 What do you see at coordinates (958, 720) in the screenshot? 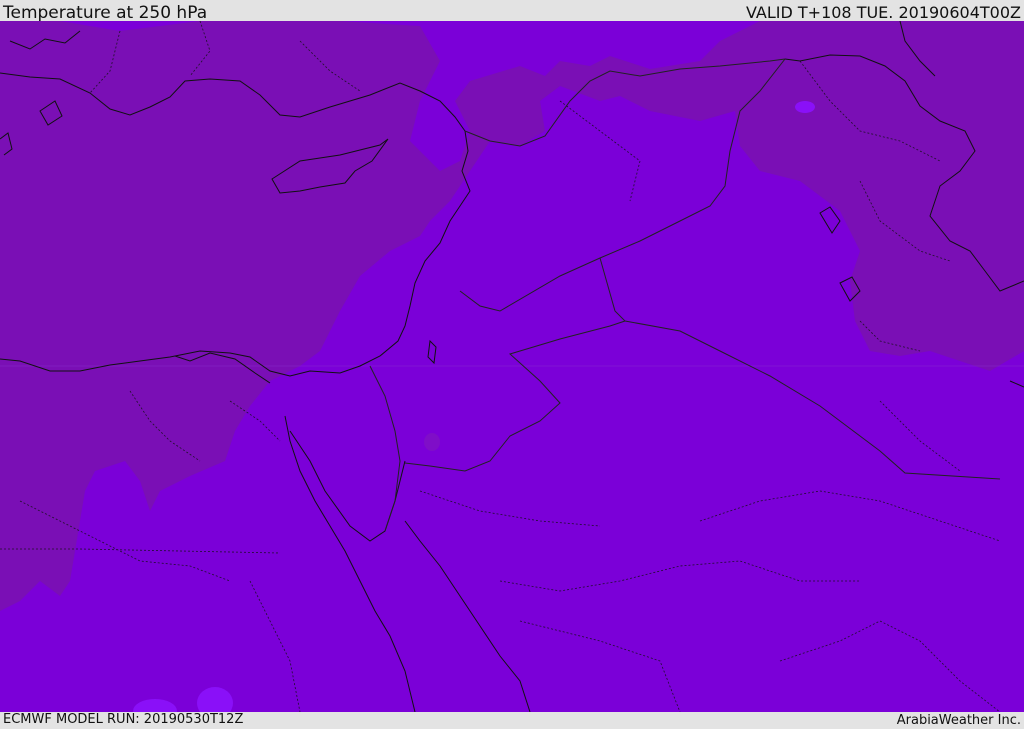
I see `credit-label: ArabiaWeather Inc.` at bounding box center [958, 720].